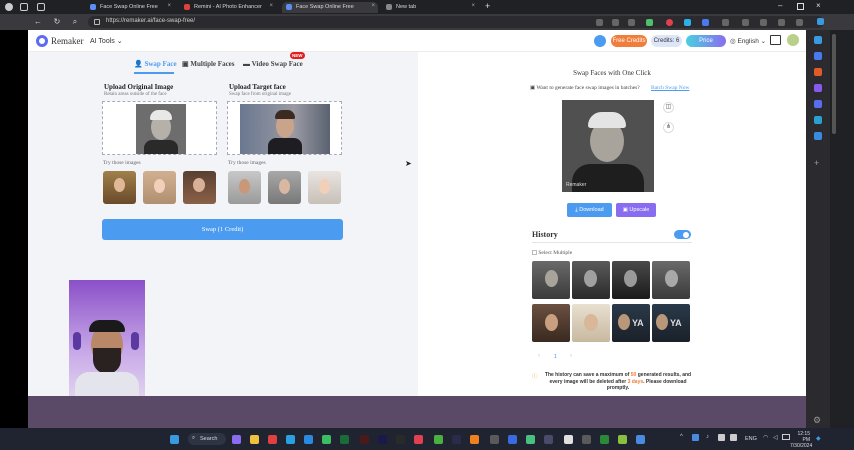  I want to click on tab-swap-face: 👤 Swap Face, so click(155, 64).